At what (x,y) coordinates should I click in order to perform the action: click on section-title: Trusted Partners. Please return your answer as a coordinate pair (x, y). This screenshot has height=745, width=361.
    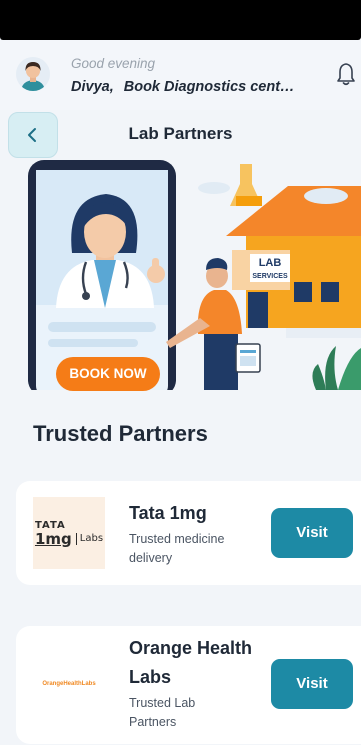
    Looking at the image, I should click on (120, 433).